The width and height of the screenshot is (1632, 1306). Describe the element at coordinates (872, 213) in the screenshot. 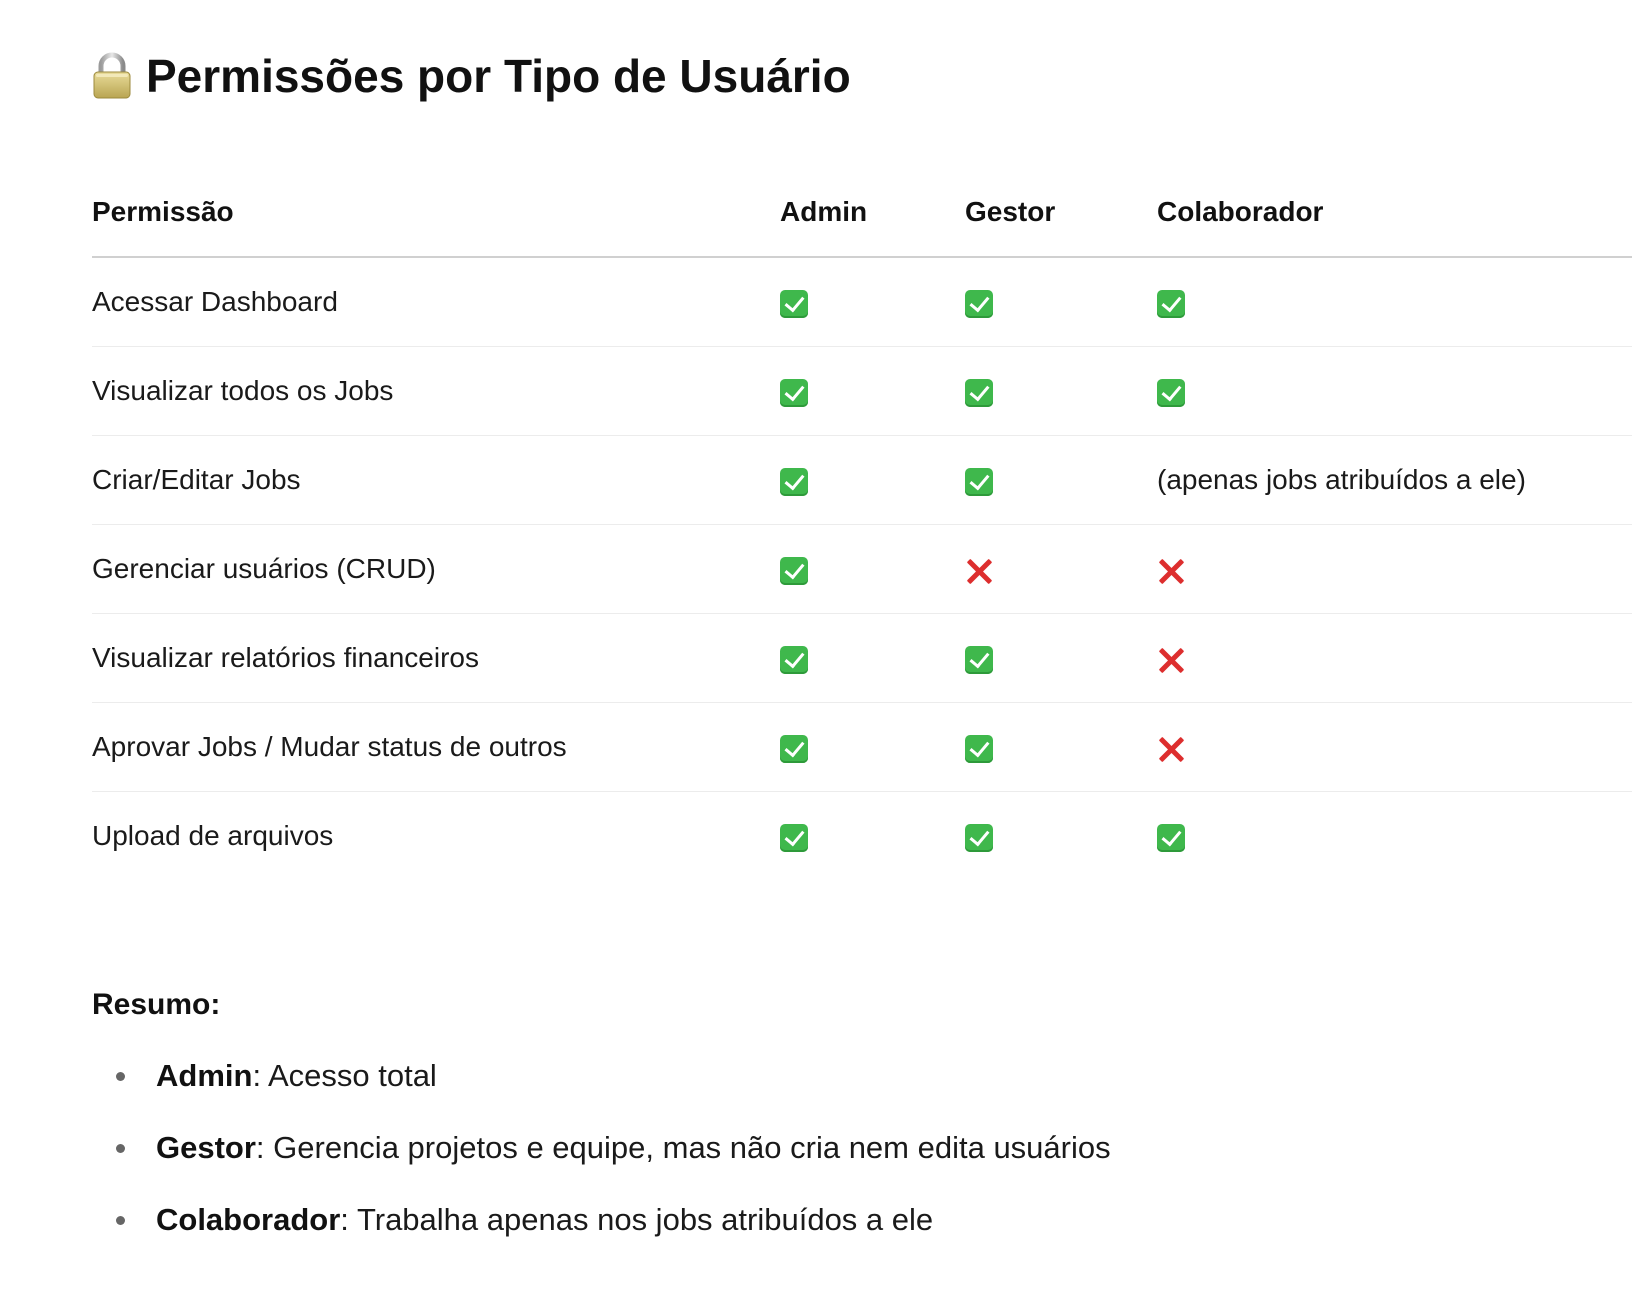

I see `header-admin: Admin` at that location.